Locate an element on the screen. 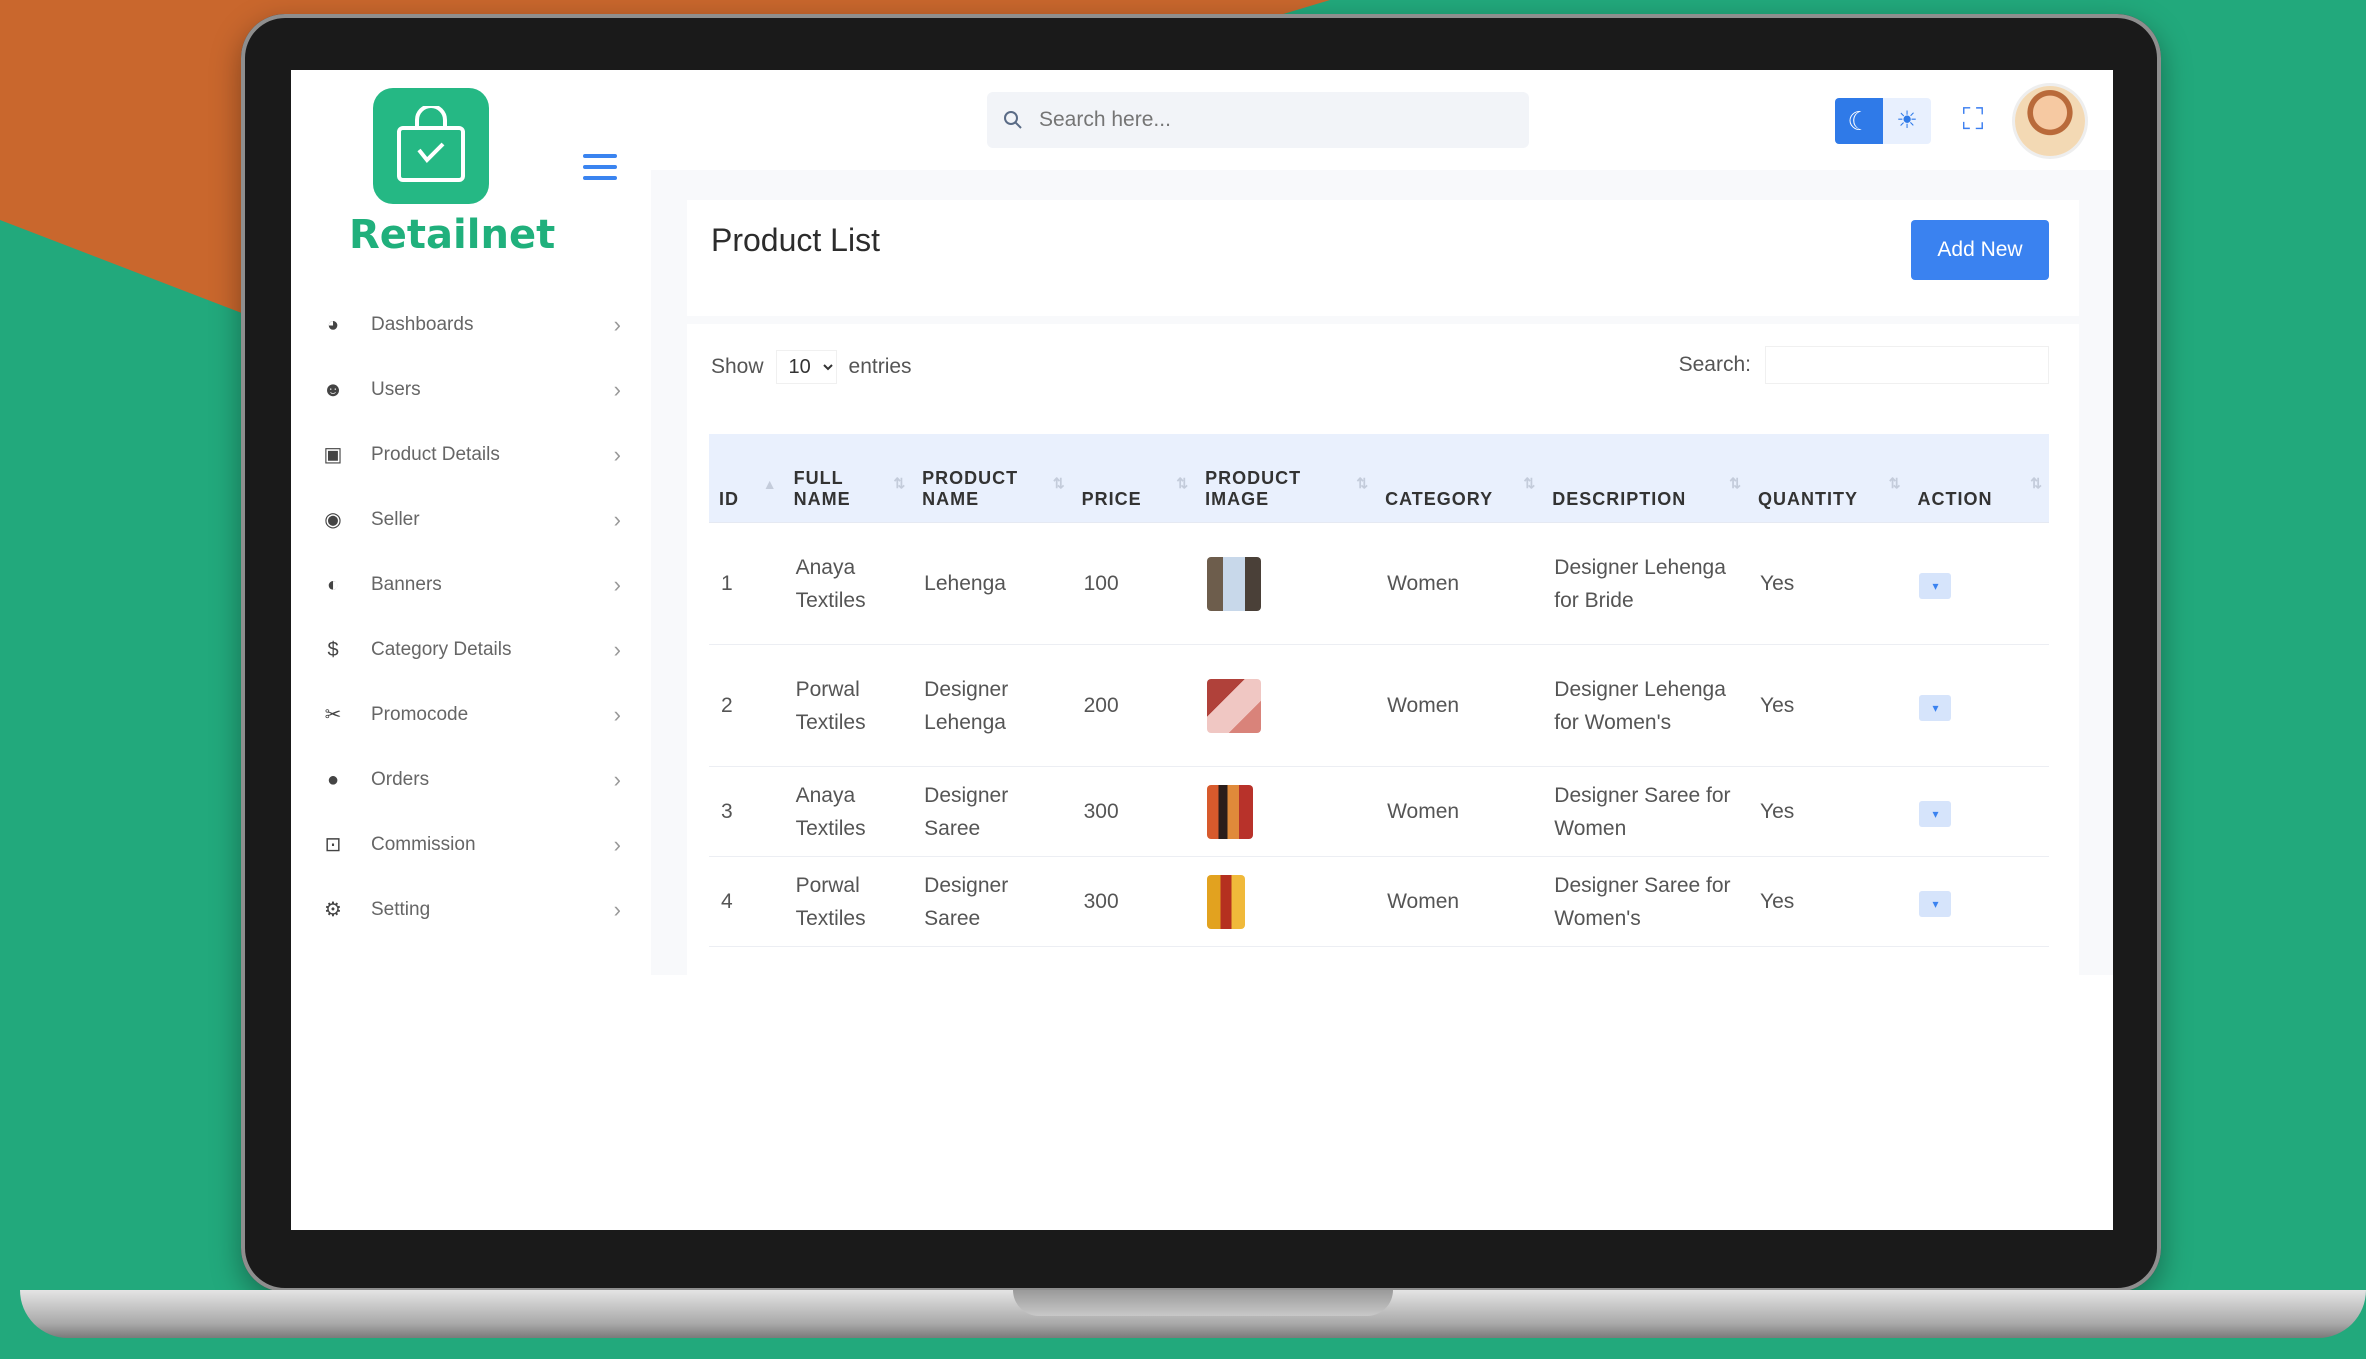  entries-control: Show 10 entries is located at coordinates (811, 367).